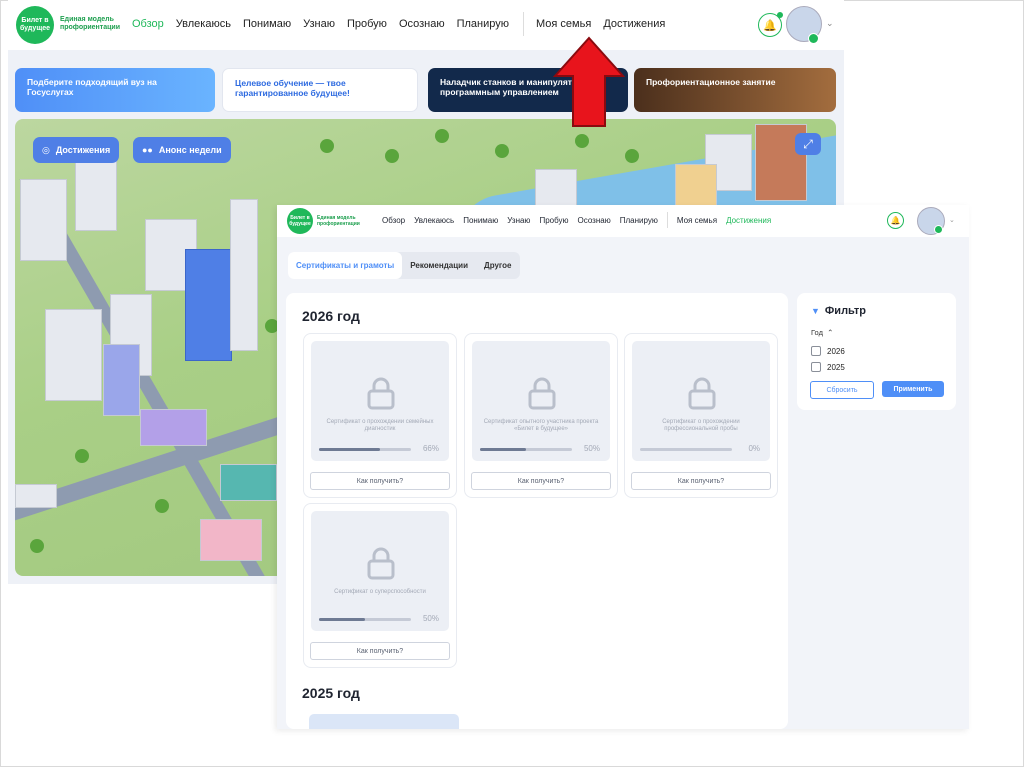 This screenshot has width=1024, height=767. I want to click on weekly-announcement-label: Анонс недели, so click(190, 150).